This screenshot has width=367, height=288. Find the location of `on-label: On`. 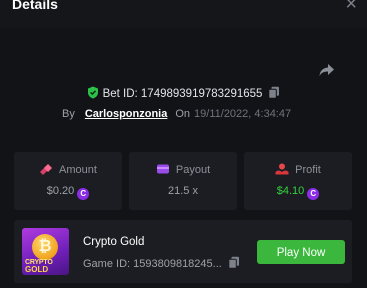

on-label: On is located at coordinates (183, 114).